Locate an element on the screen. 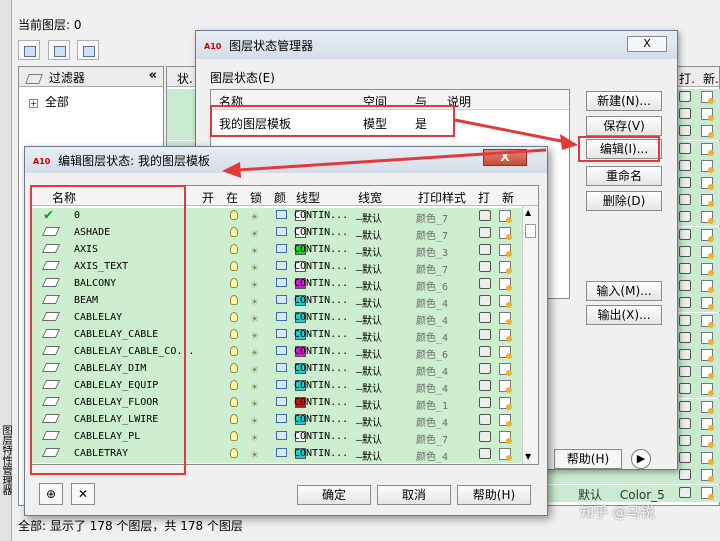 This screenshot has width=720, height=541. arrow-to-edit-button is located at coordinates (516, 134).